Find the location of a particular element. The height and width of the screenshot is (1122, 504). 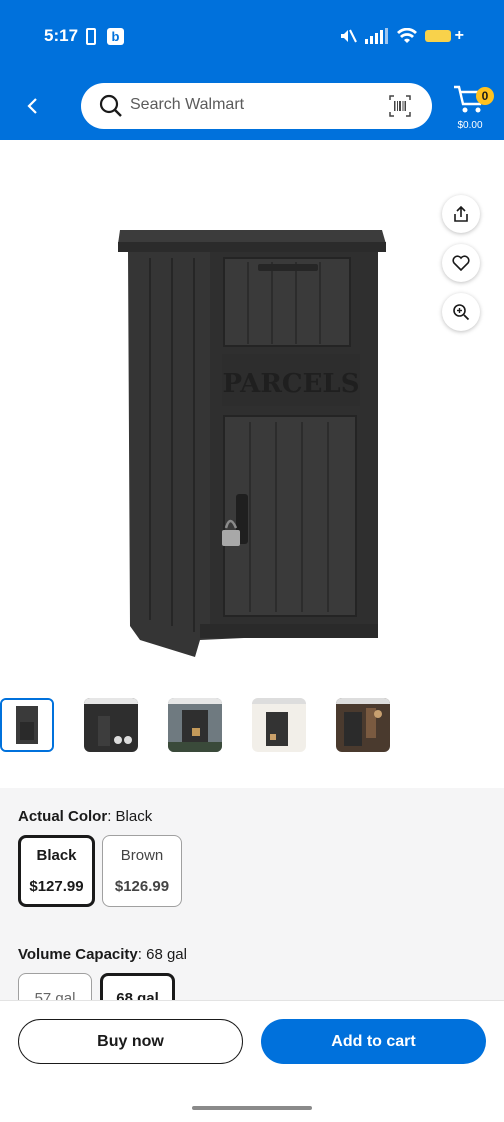

zoom-in-icon is located at coordinates (461, 312).